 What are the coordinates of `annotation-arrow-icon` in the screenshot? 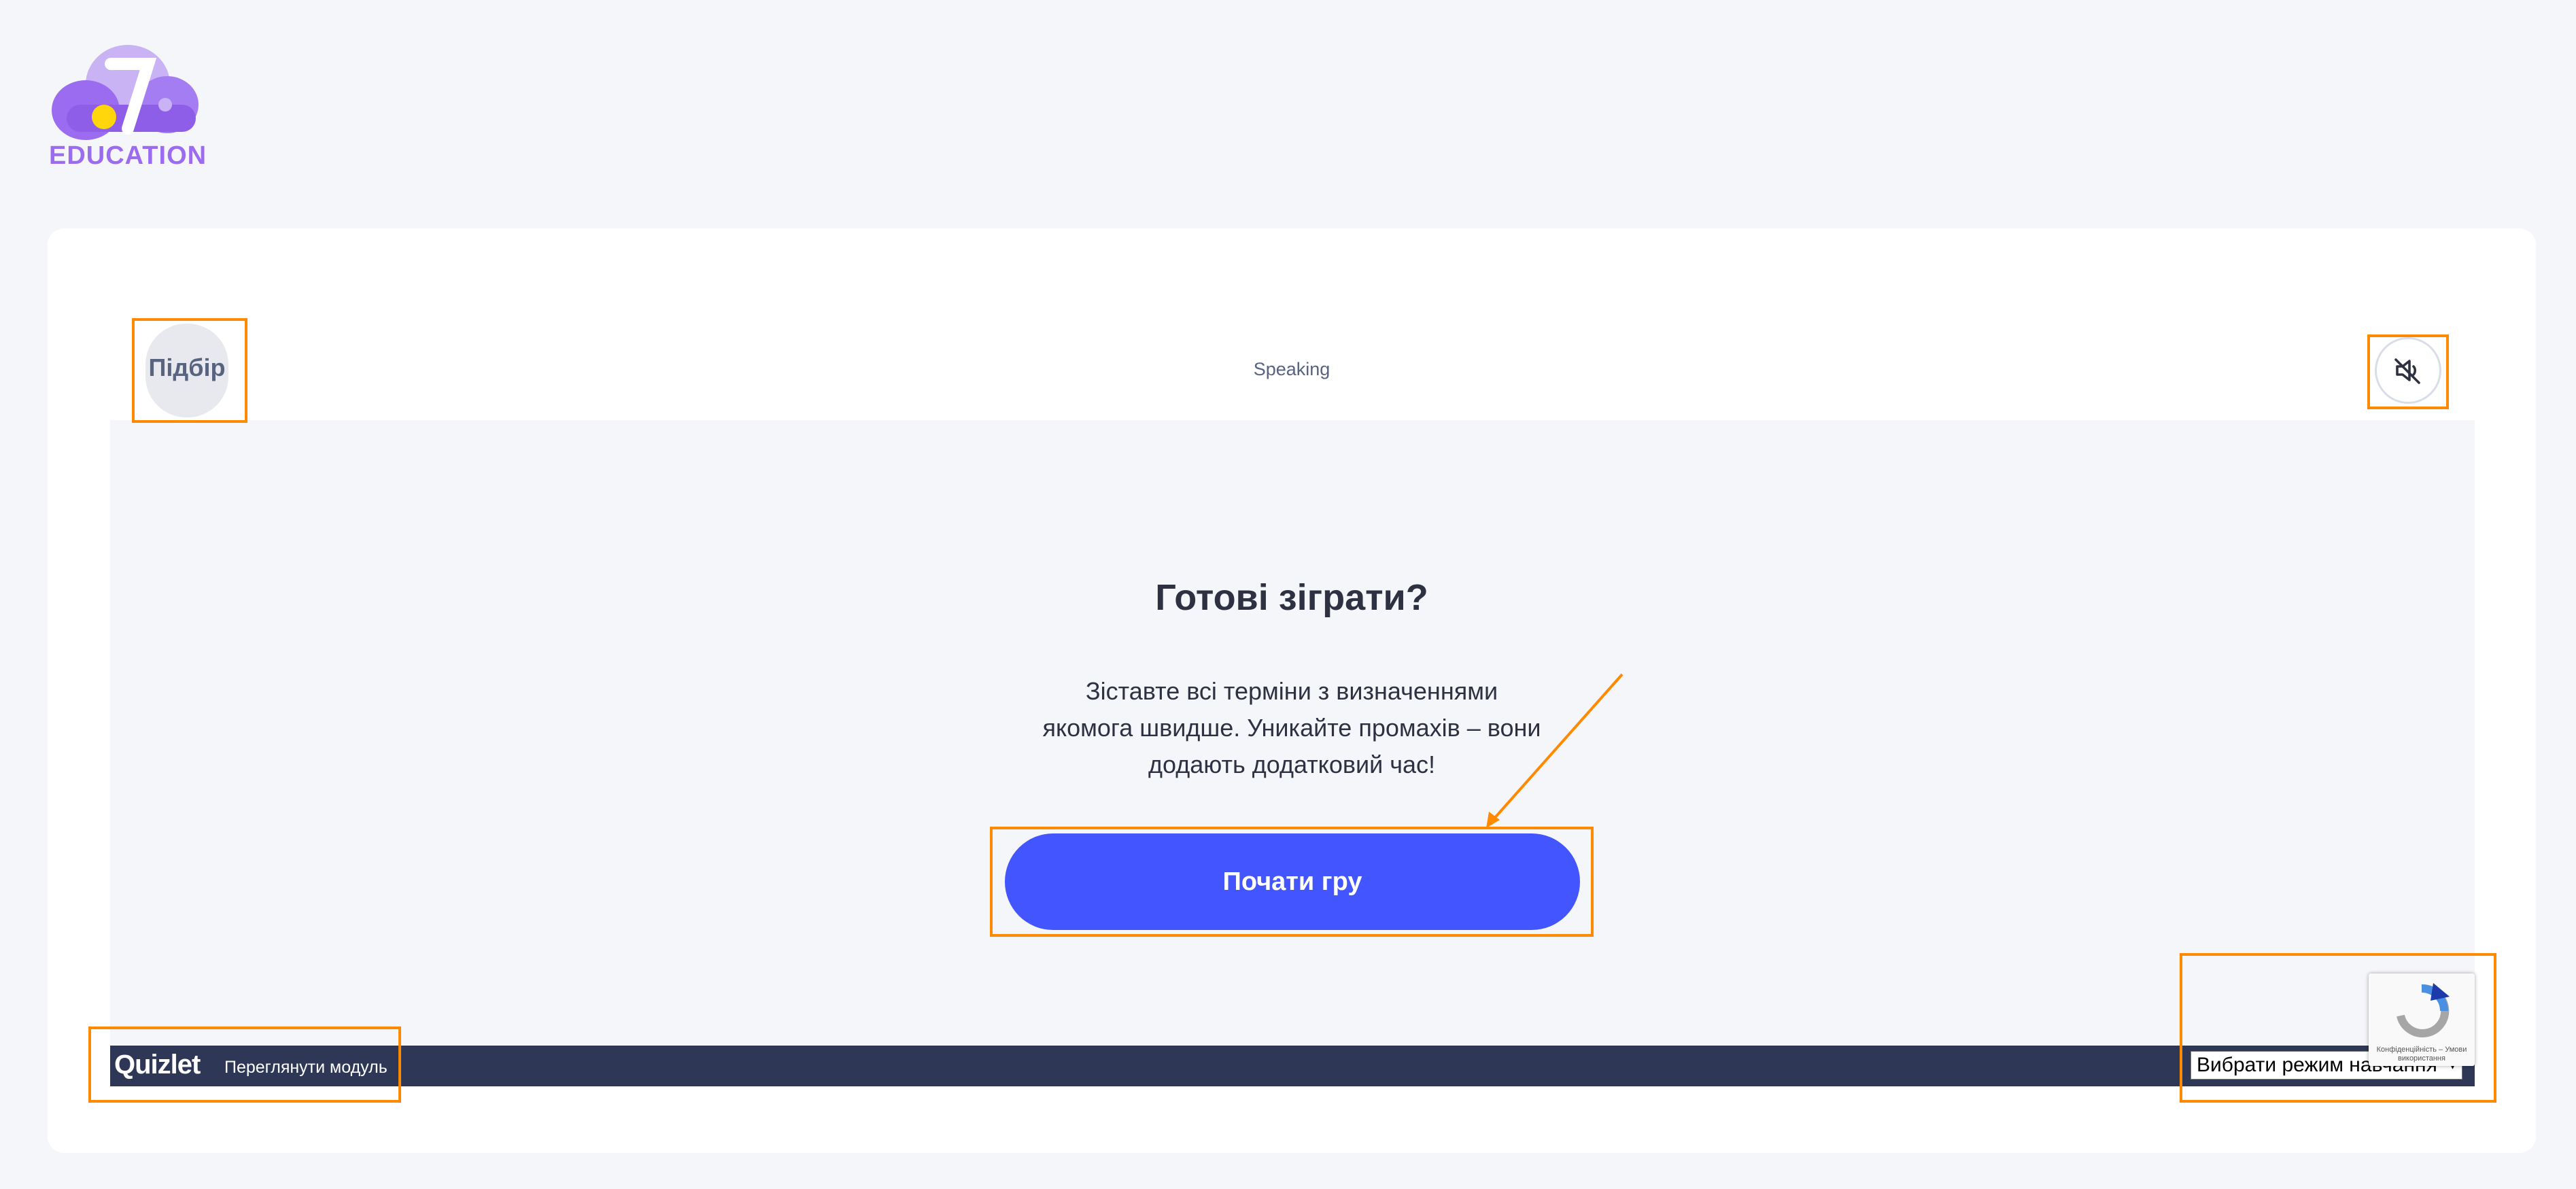 It's located at (1555, 750).